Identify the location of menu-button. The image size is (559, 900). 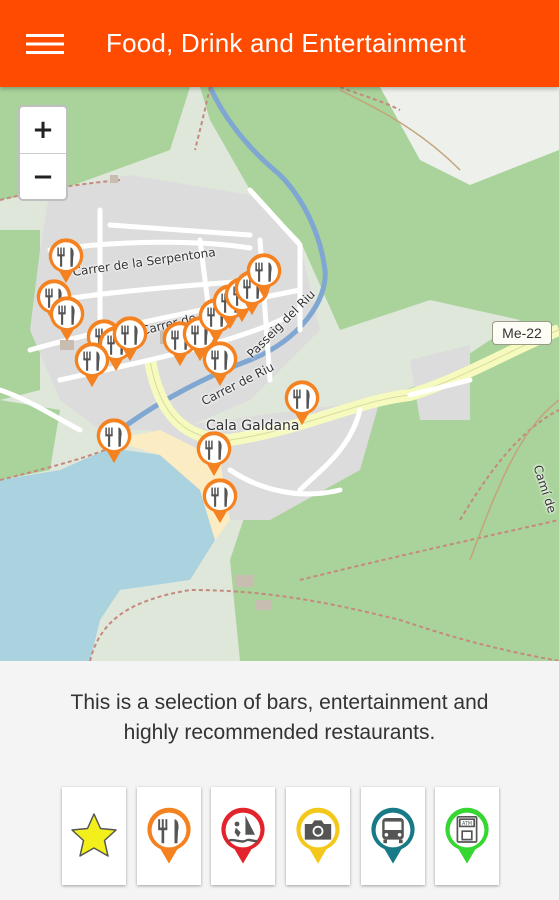
(45, 43).